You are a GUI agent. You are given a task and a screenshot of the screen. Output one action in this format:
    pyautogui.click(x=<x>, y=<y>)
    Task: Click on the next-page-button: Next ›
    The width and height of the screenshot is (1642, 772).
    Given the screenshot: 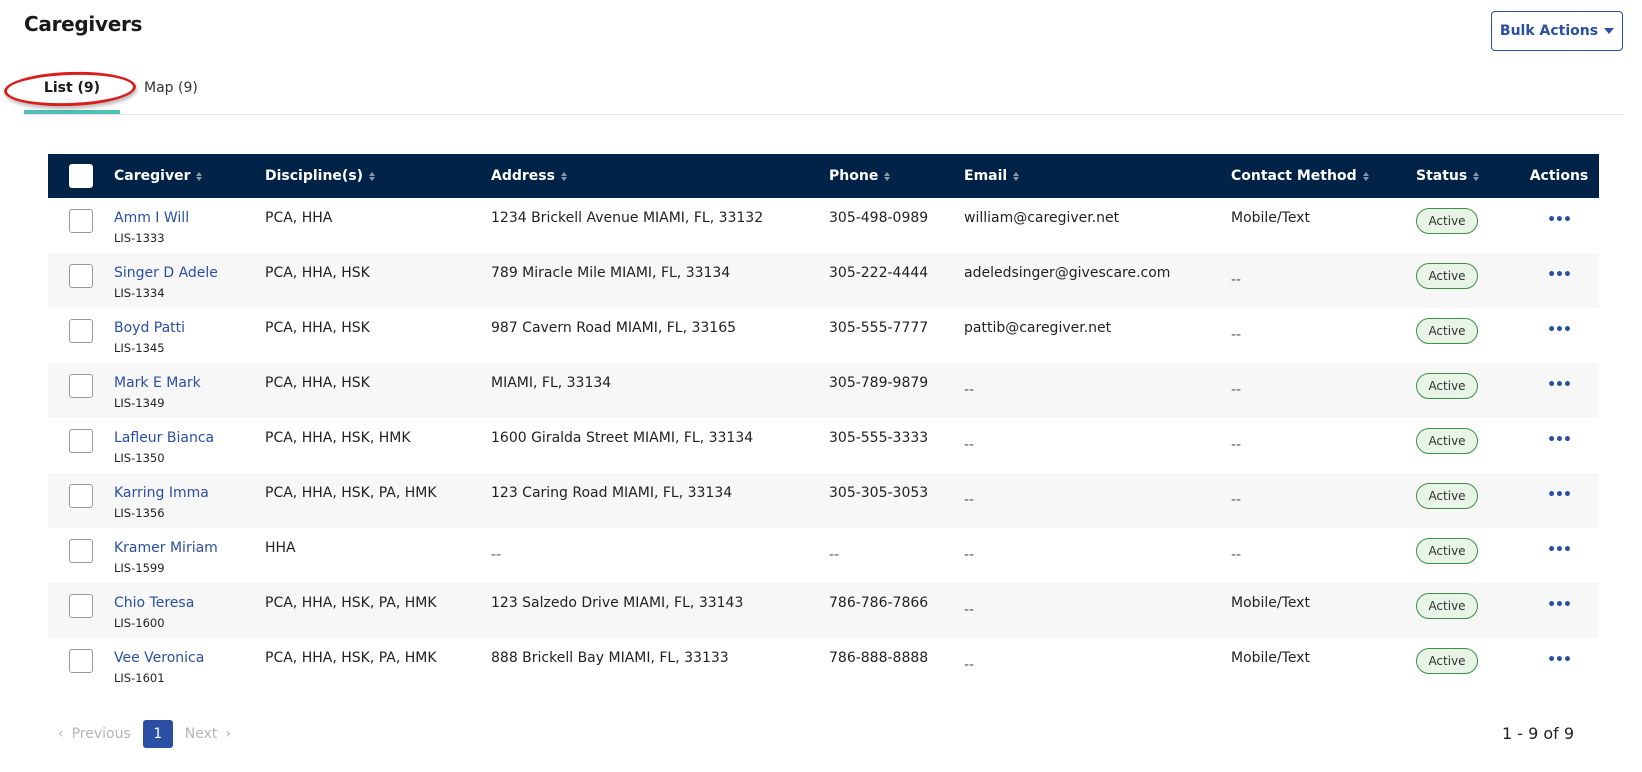 What is the action you would take?
    pyautogui.click(x=208, y=734)
    